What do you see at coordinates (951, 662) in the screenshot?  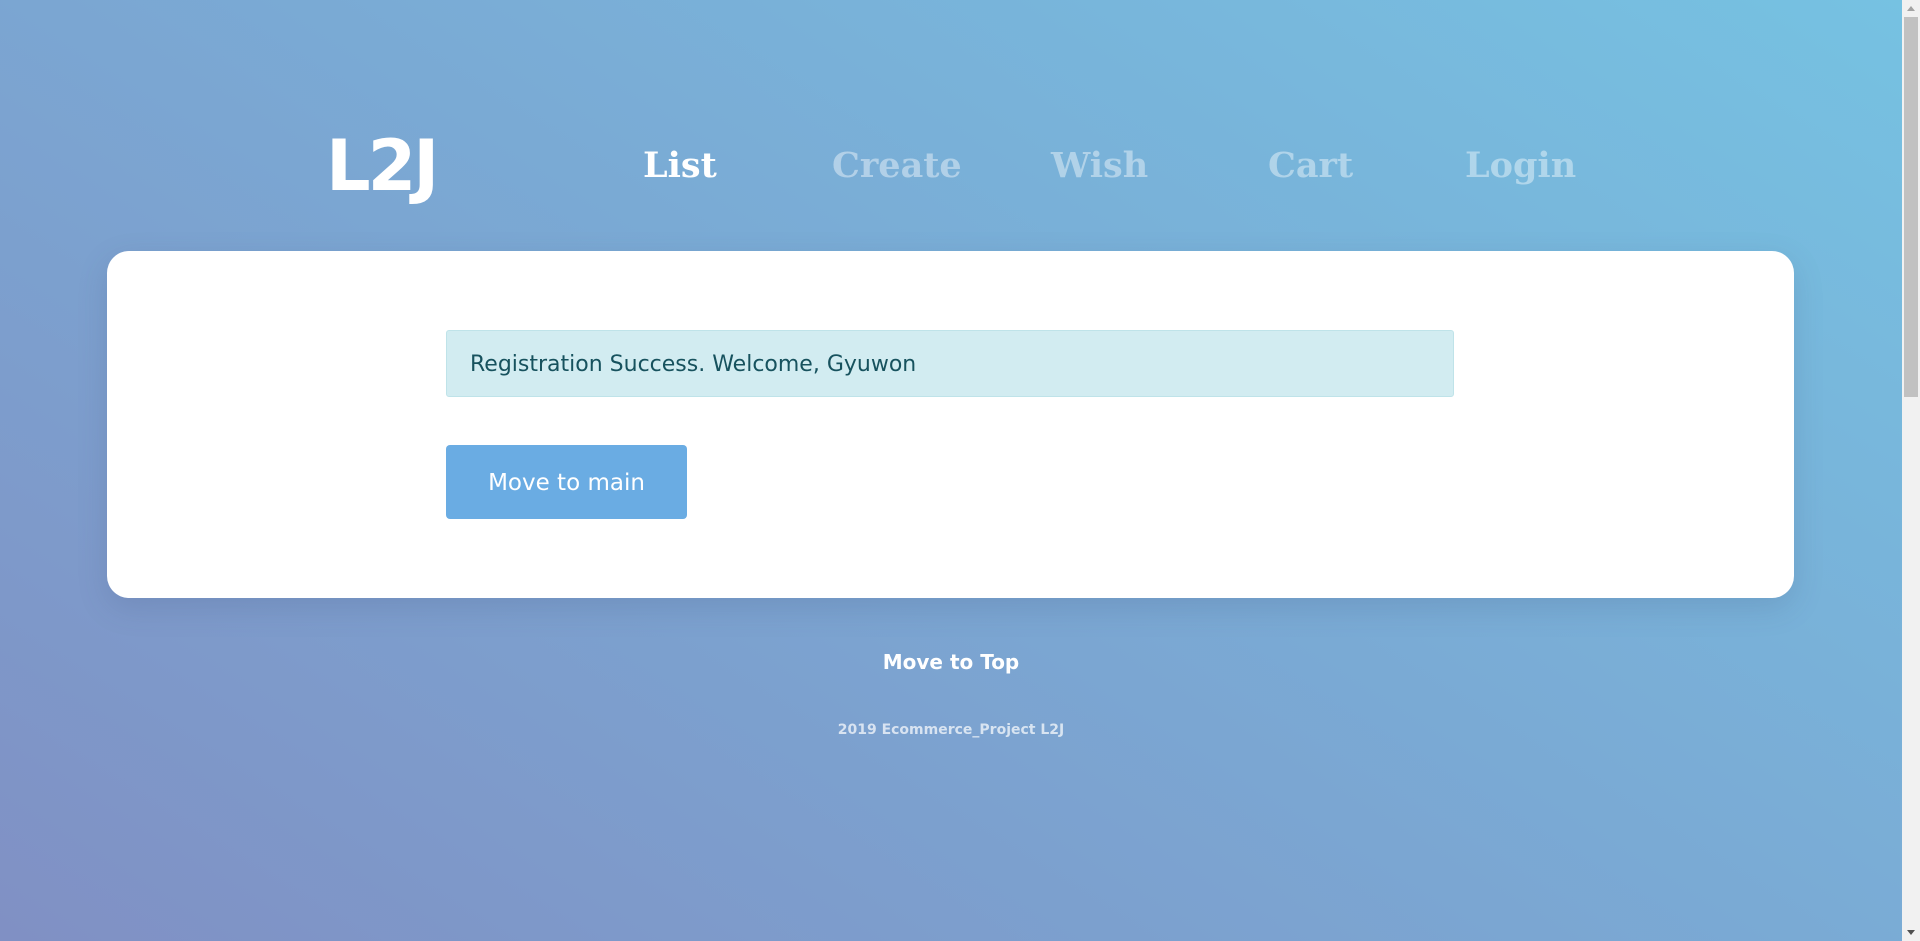 I see `move-to-top-link: Move to Top` at bounding box center [951, 662].